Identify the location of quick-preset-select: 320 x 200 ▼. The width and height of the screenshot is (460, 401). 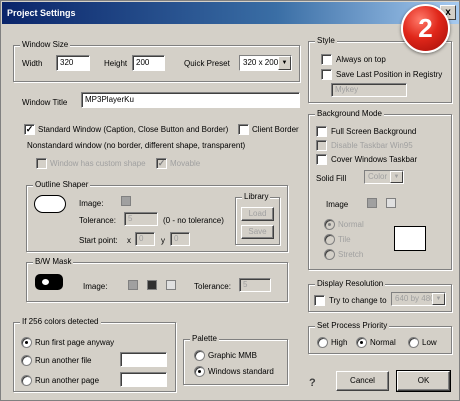
(265, 63).